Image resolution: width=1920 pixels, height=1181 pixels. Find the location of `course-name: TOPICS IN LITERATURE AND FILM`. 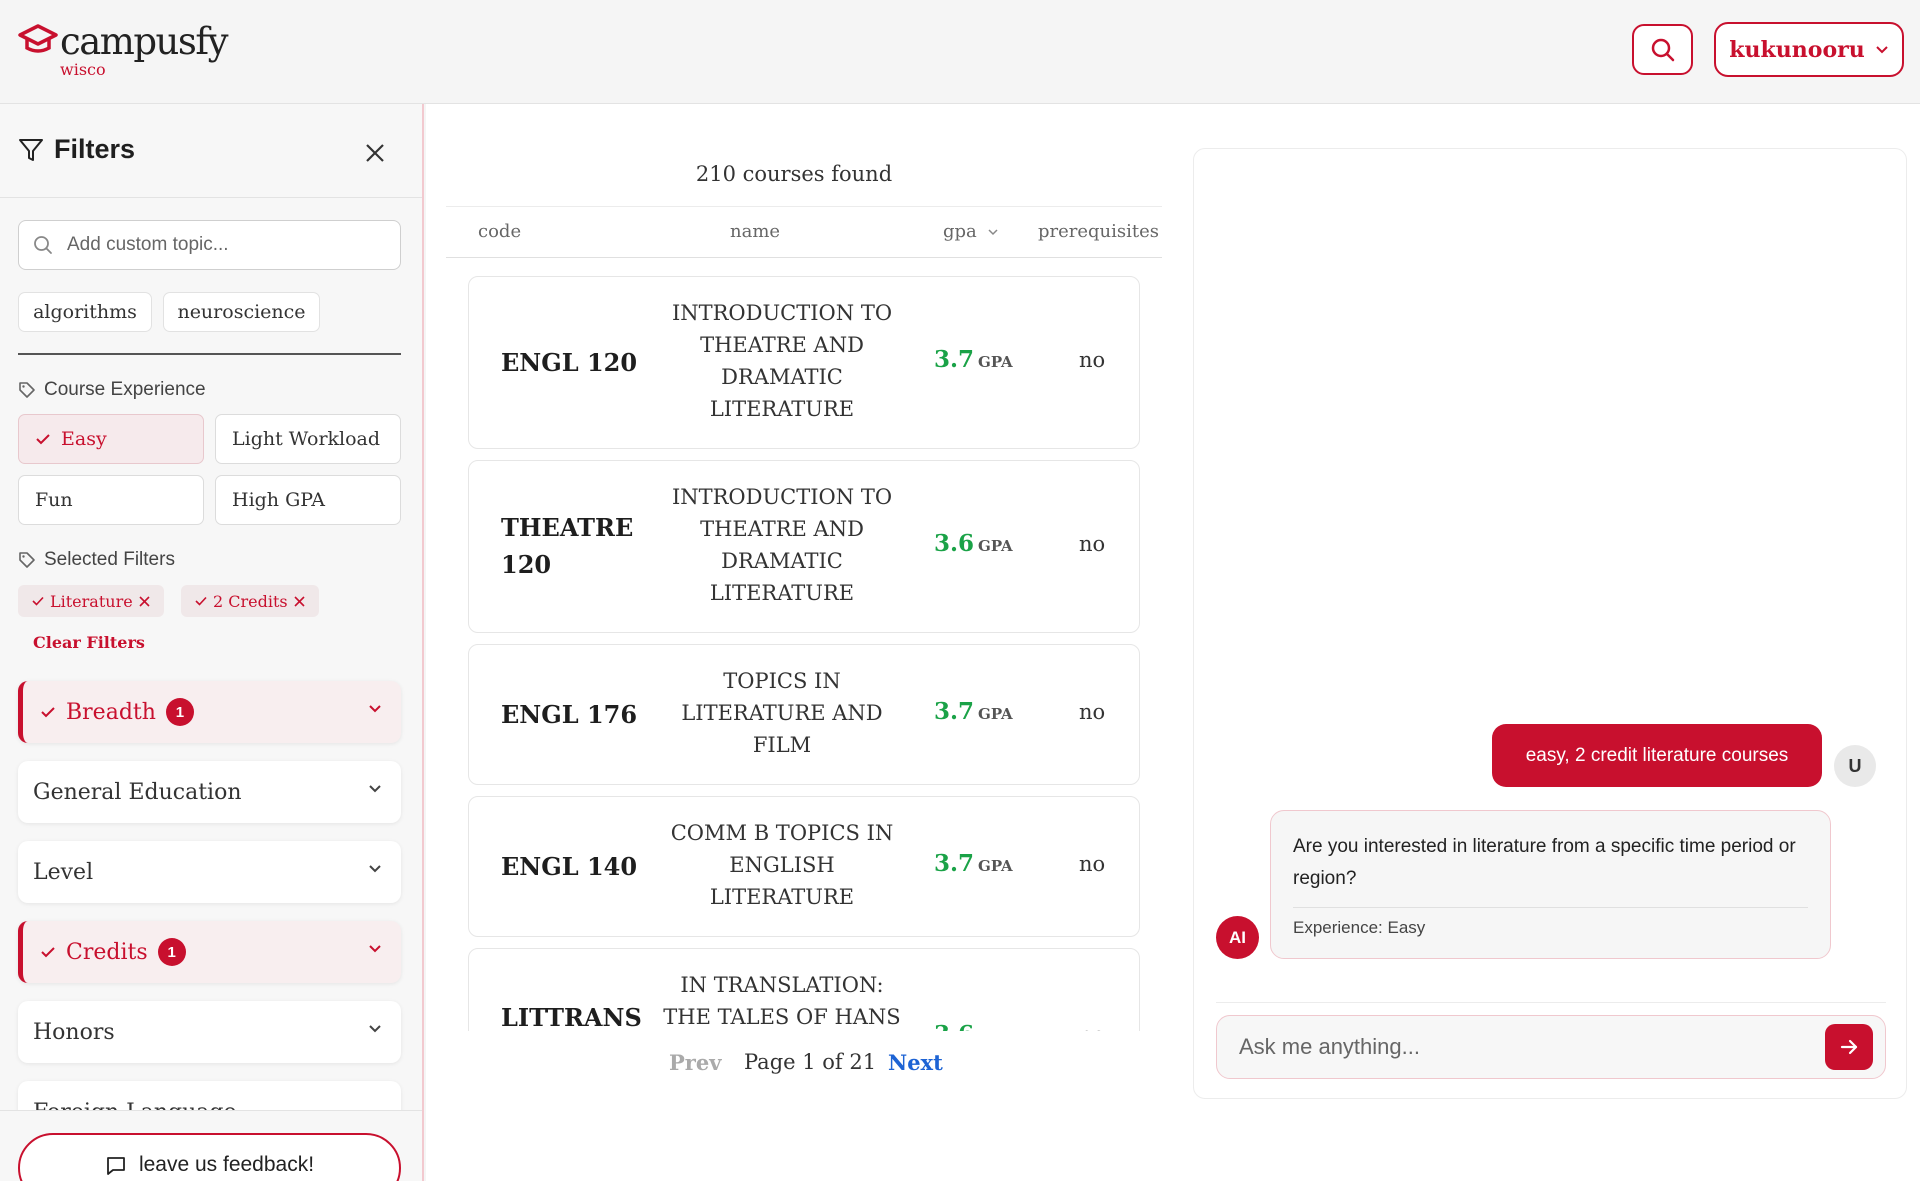

course-name: TOPICS IN LITERATURE AND FILM is located at coordinates (782, 713).